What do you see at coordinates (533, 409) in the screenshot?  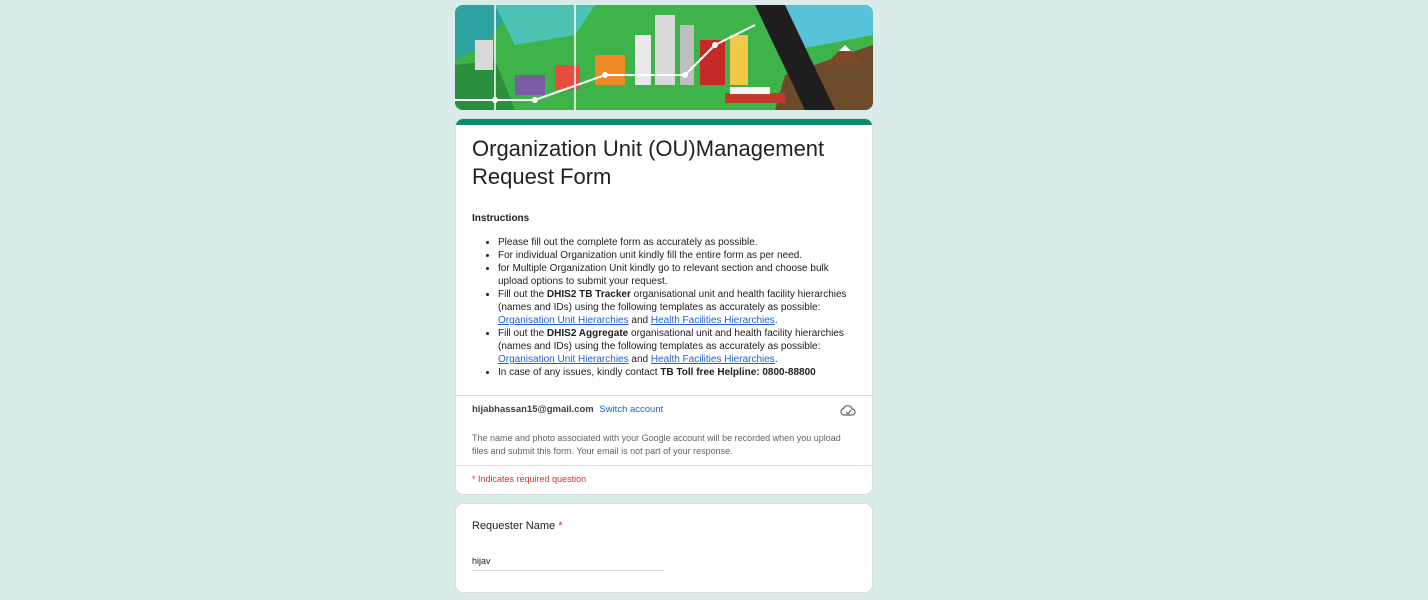 I see `account-email: hijabhassan15@gmail.com` at bounding box center [533, 409].